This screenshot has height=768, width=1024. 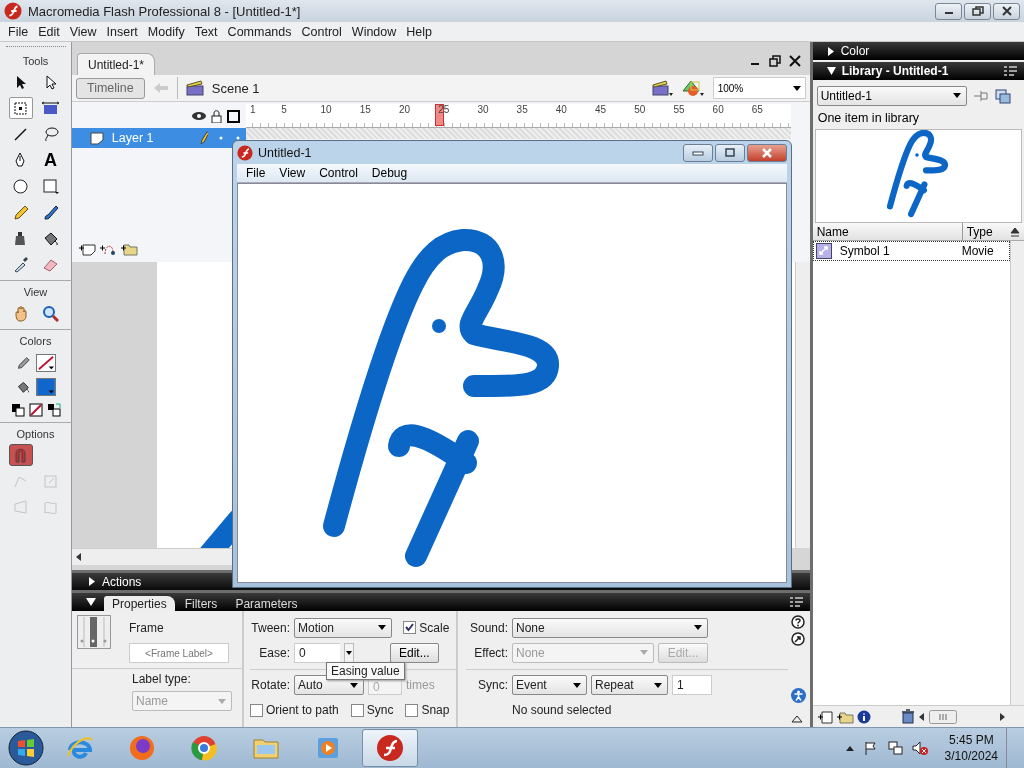 I want to click on help-icon, so click(x=797, y=622).